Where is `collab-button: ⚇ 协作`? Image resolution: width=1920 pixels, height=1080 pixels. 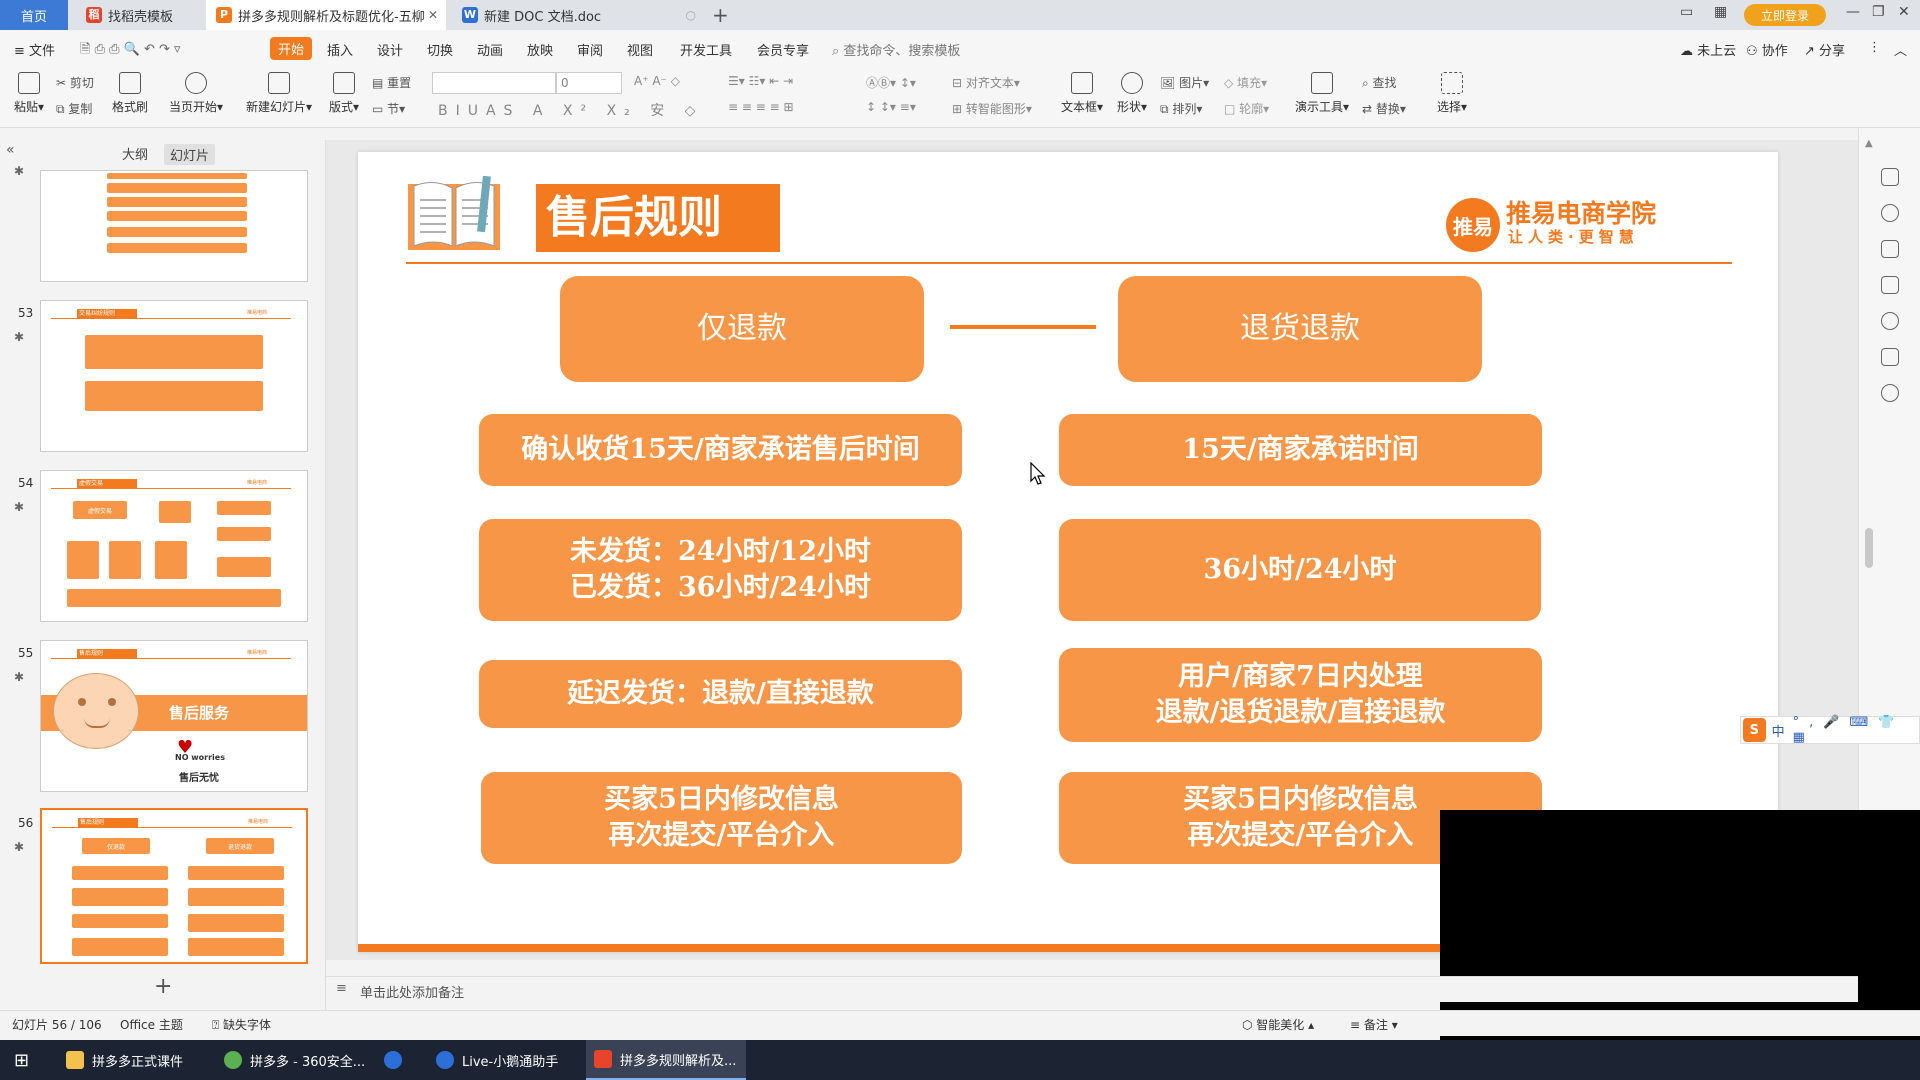 collab-button: ⚇ 协作 is located at coordinates (1767, 49).